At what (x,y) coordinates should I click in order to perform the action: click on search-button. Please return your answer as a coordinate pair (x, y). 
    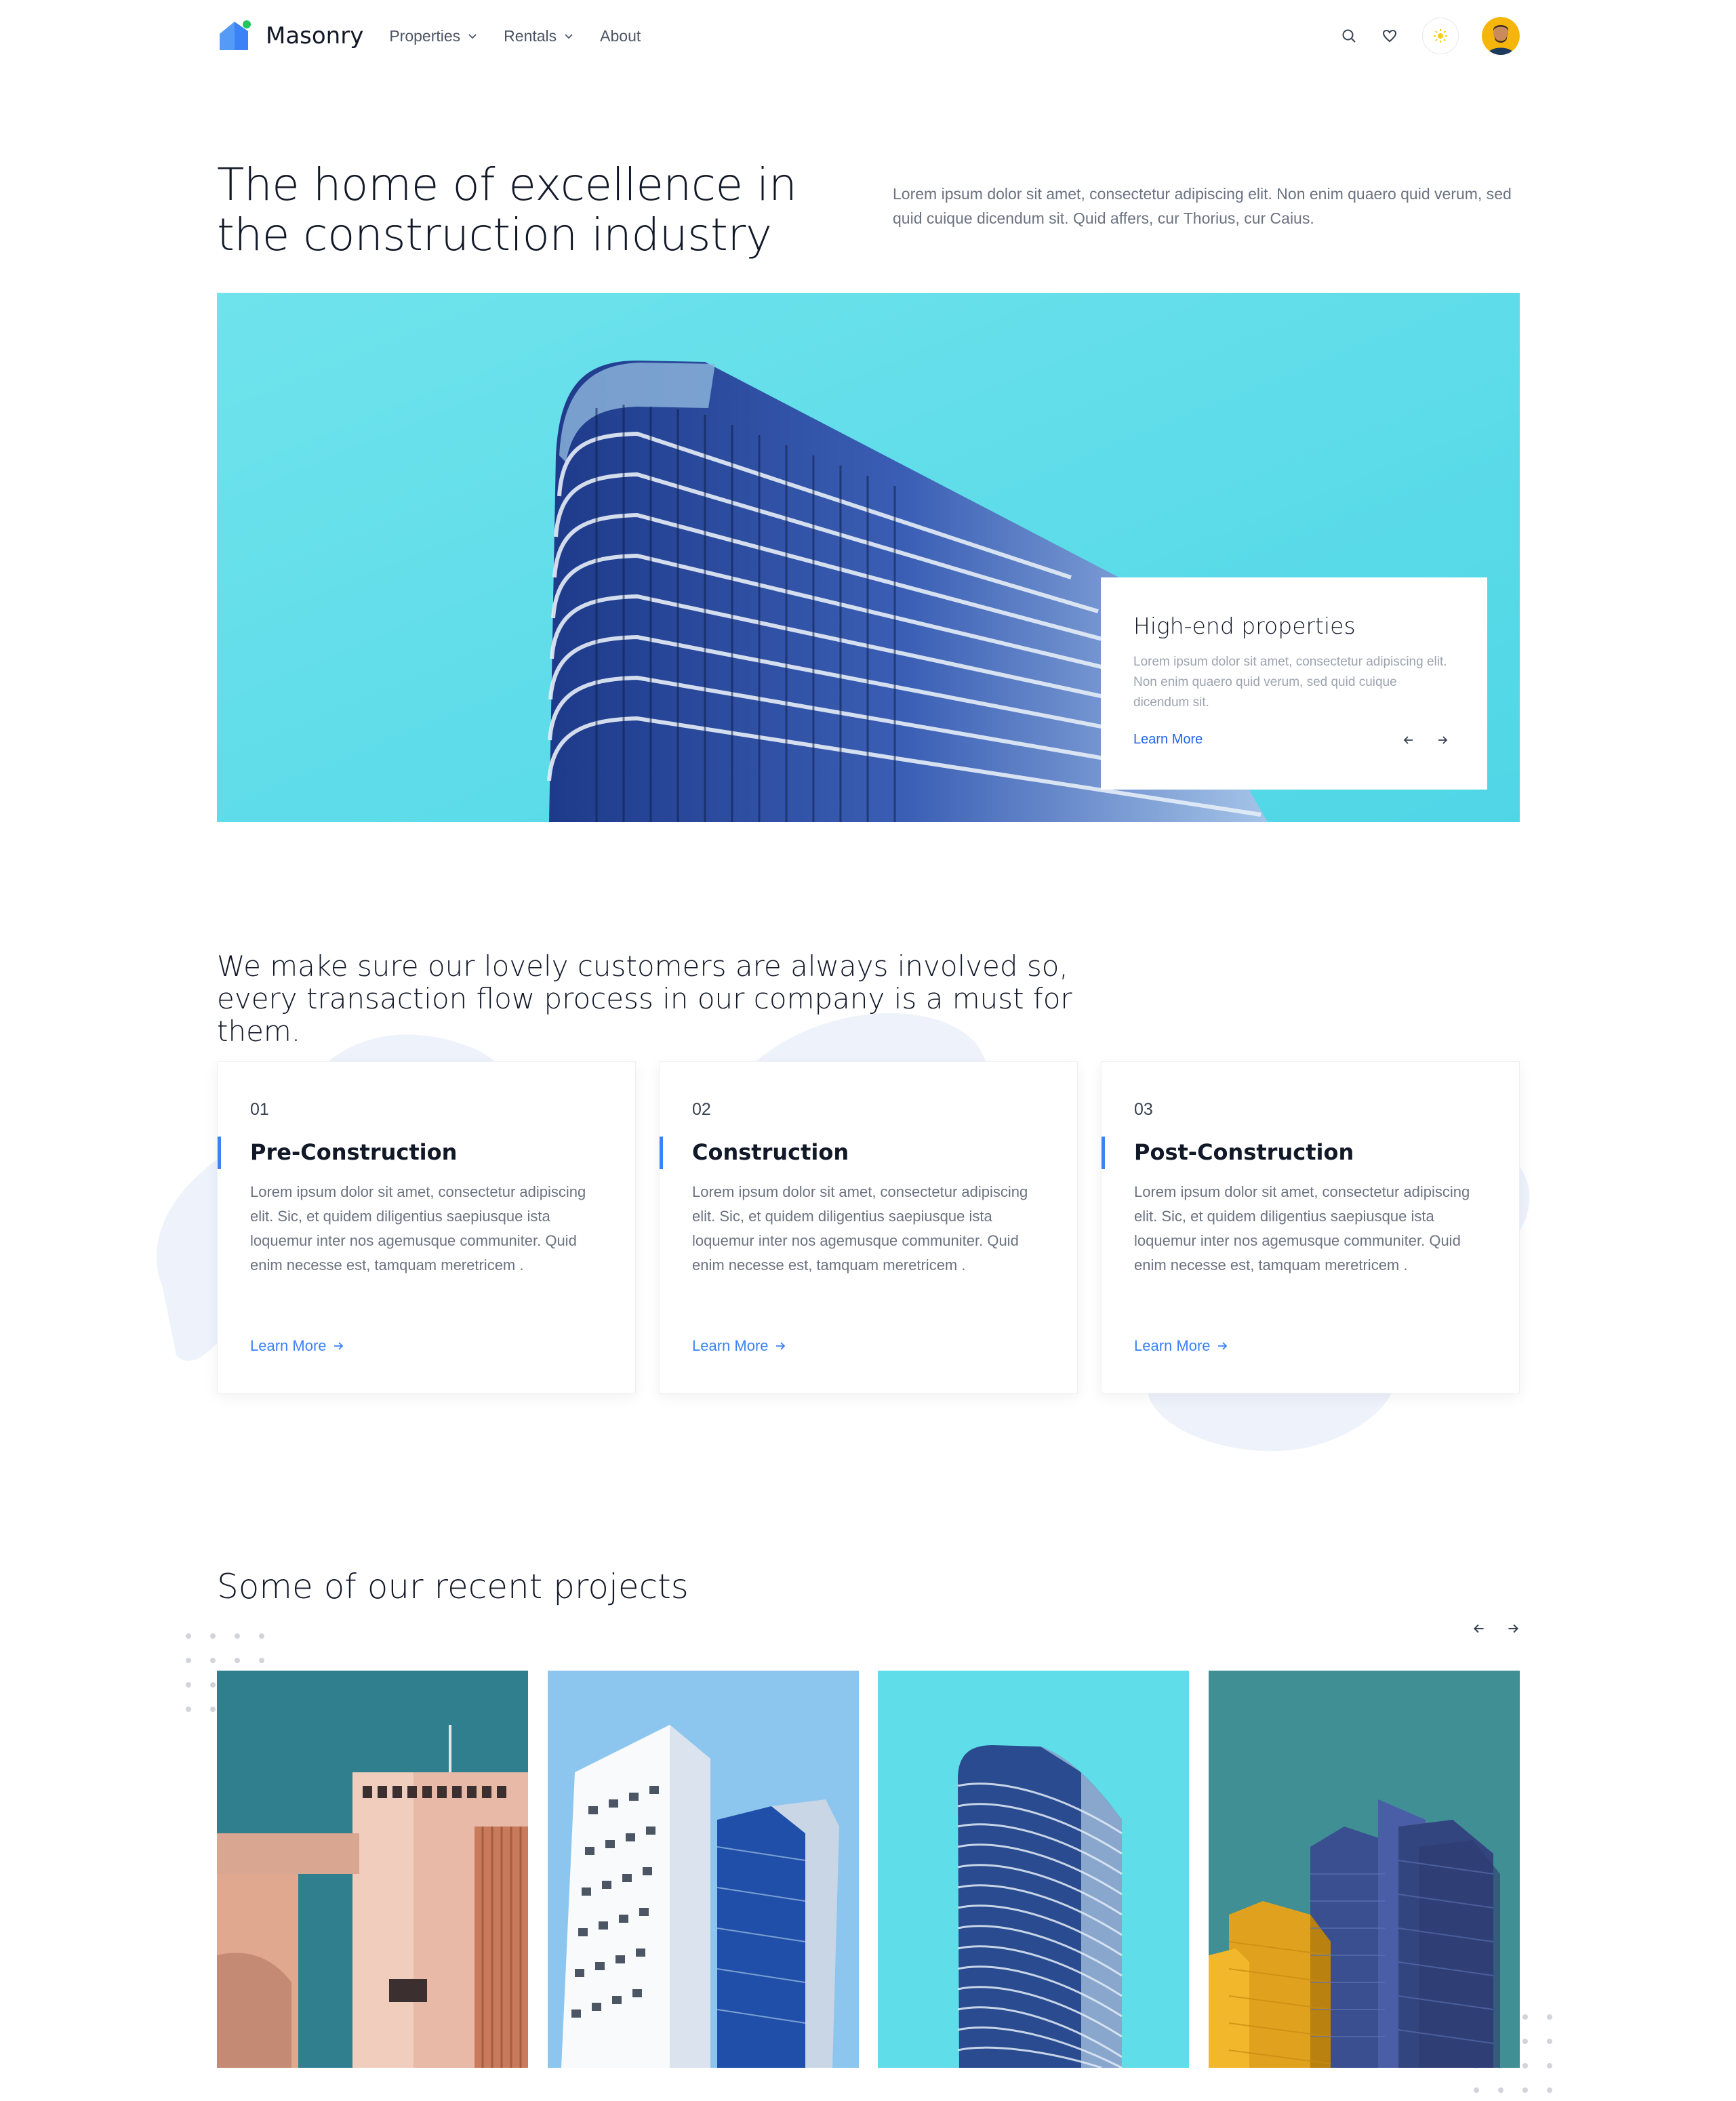
    Looking at the image, I should click on (1348, 35).